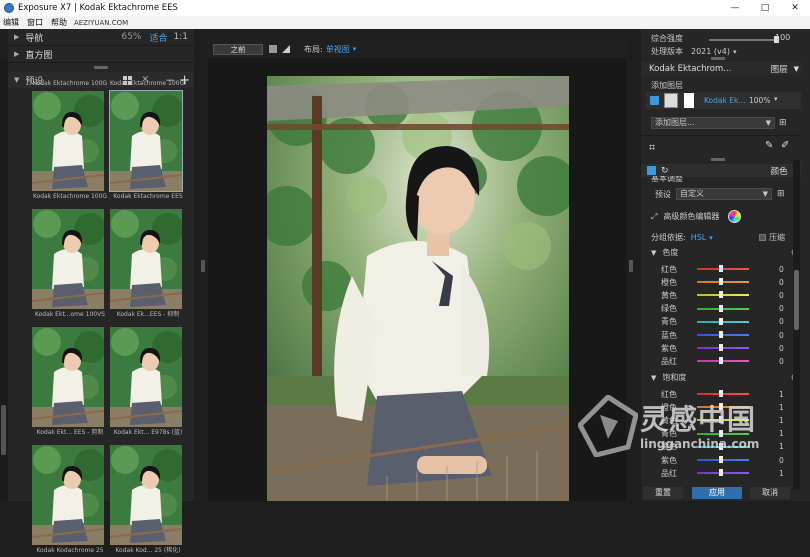  I want to click on brush-icon: ✐, so click(785, 145).